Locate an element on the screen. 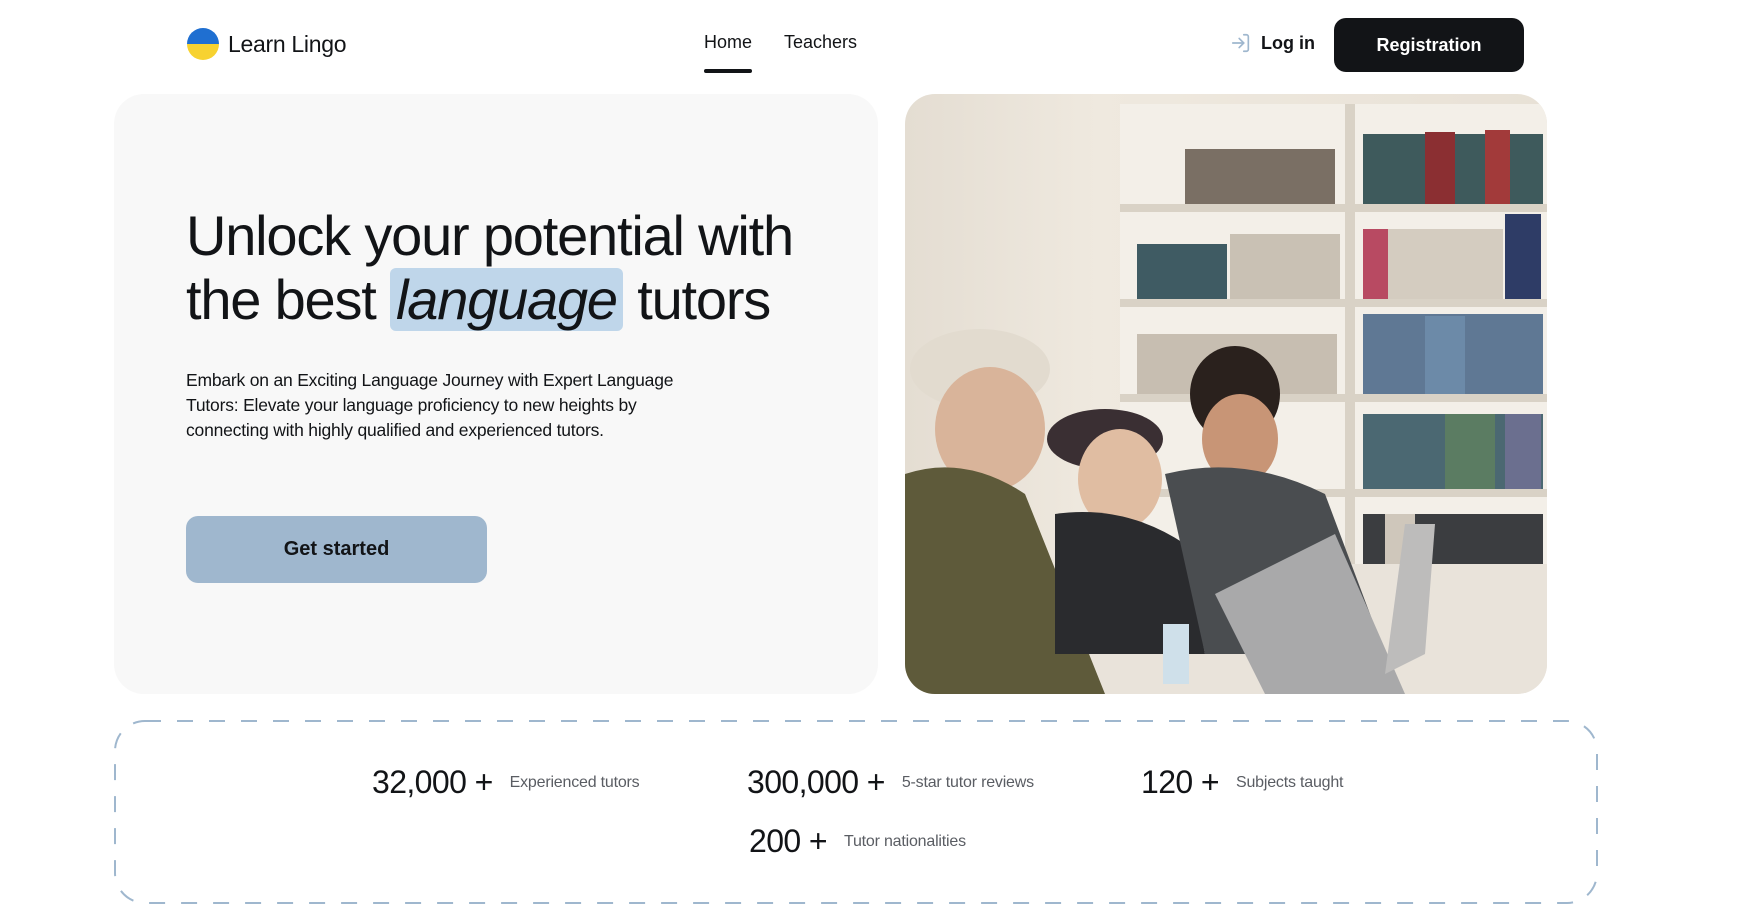  stat-label: 5-star tutor reviews is located at coordinates (967, 782).